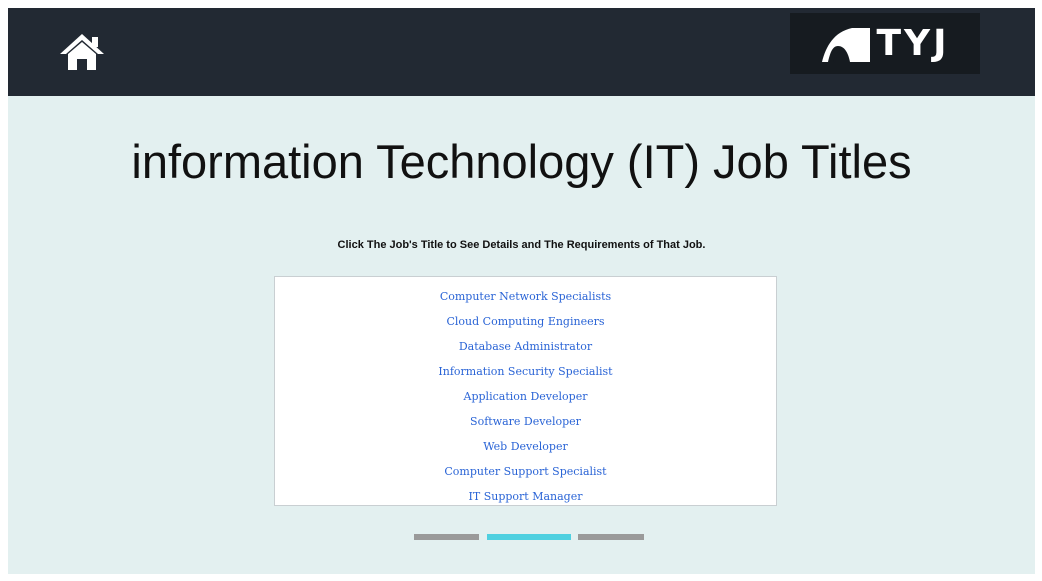 This screenshot has width=1042, height=581. Describe the element at coordinates (525, 321) in the screenshot. I see `job-title-link: Cloud Computing Engineers` at that location.